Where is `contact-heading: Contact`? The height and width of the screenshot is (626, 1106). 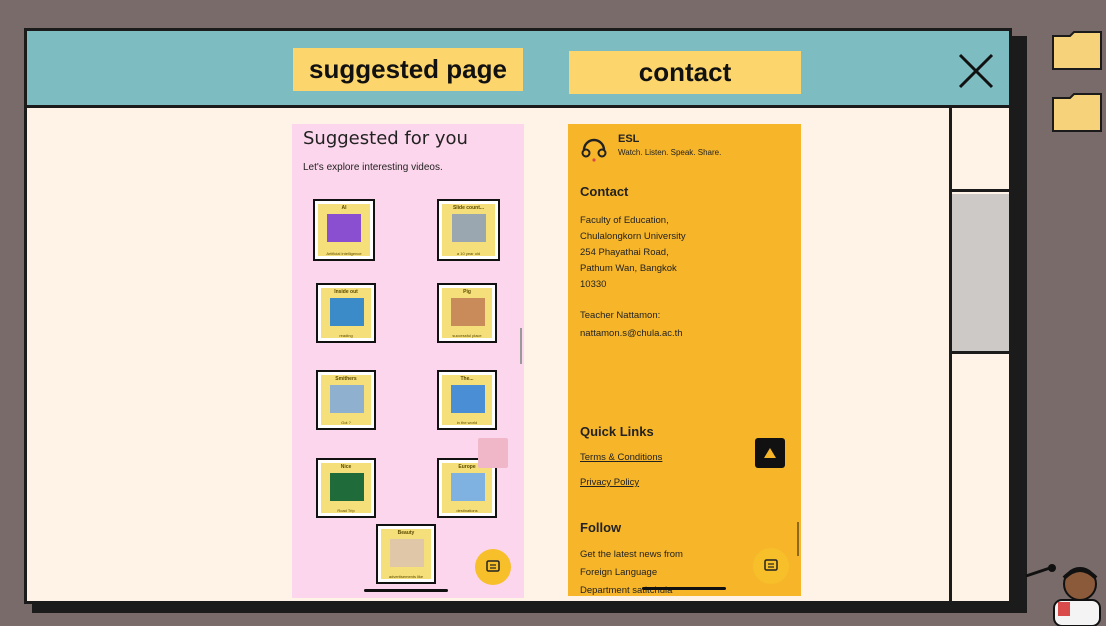 contact-heading: Contact is located at coordinates (604, 191).